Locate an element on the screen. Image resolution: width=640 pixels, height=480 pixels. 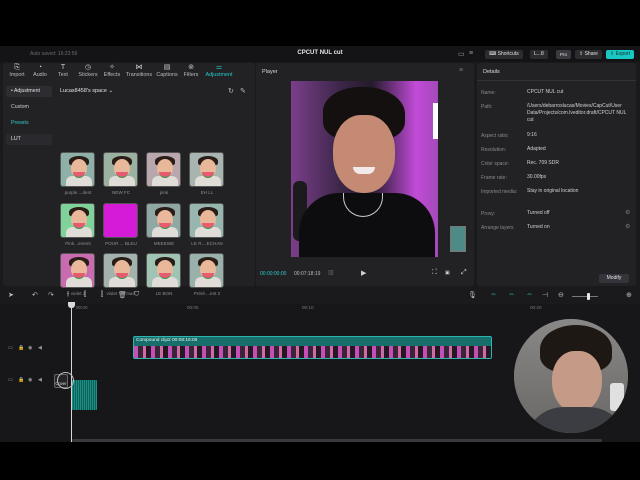
space-selector: Lucas8458's space ⌄ is located at coordinates (86, 91).